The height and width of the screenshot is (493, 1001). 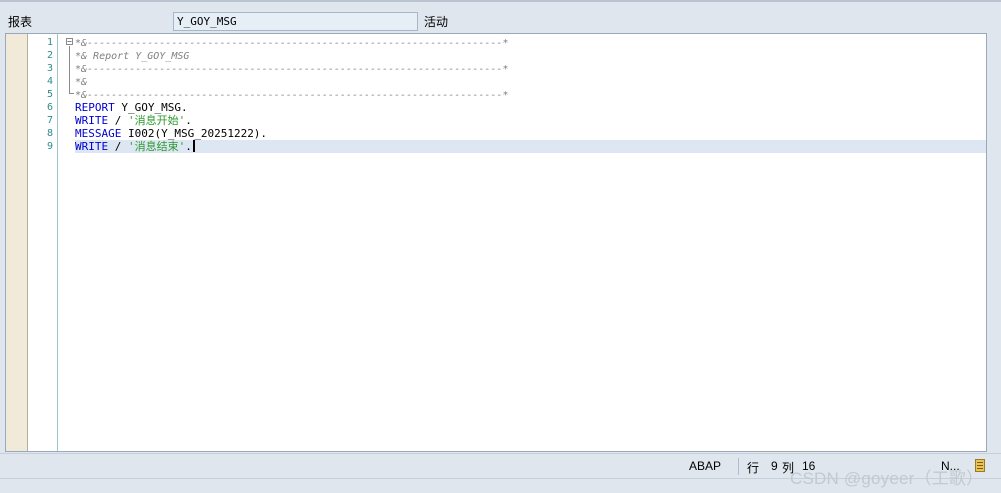 I want to click on breakpoint-strip, so click(x=17, y=242).